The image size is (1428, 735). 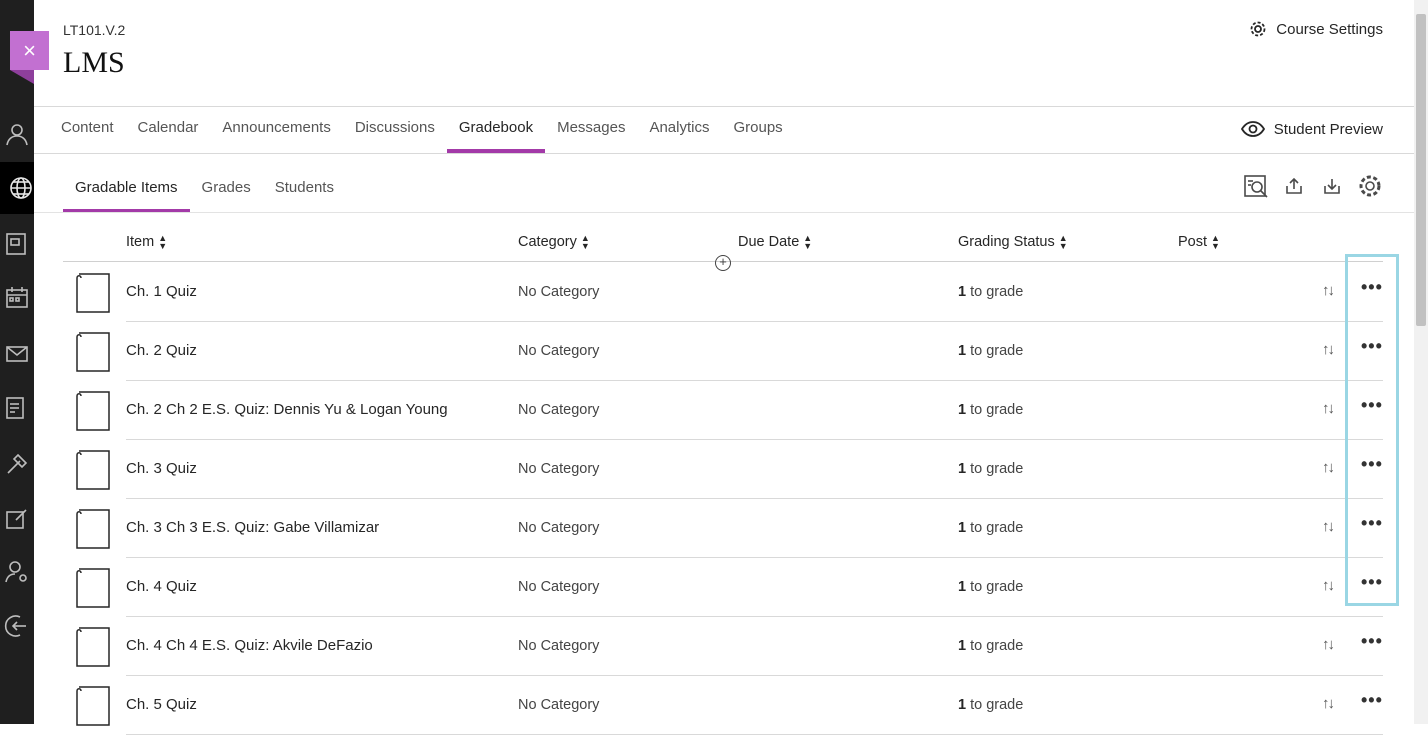 I want to click on nav-calendar: Calendar, so click(x=168, y=130).